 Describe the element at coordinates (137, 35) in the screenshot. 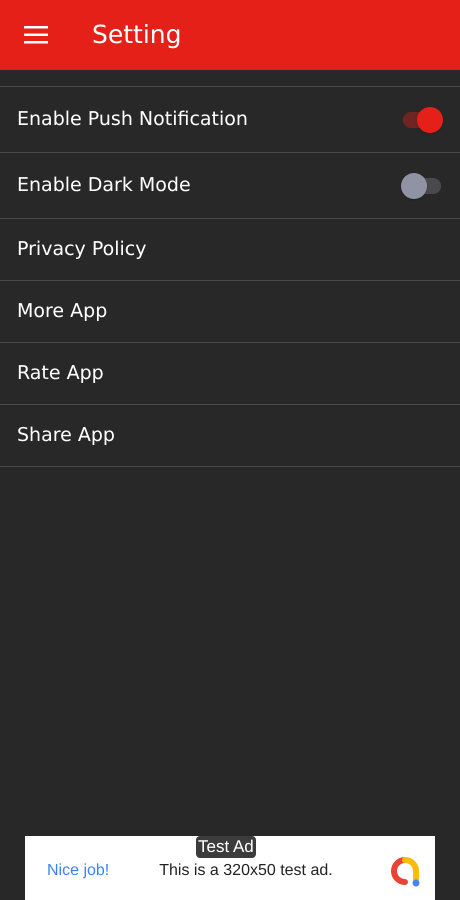

I see `screen-title: Setting` at that location.